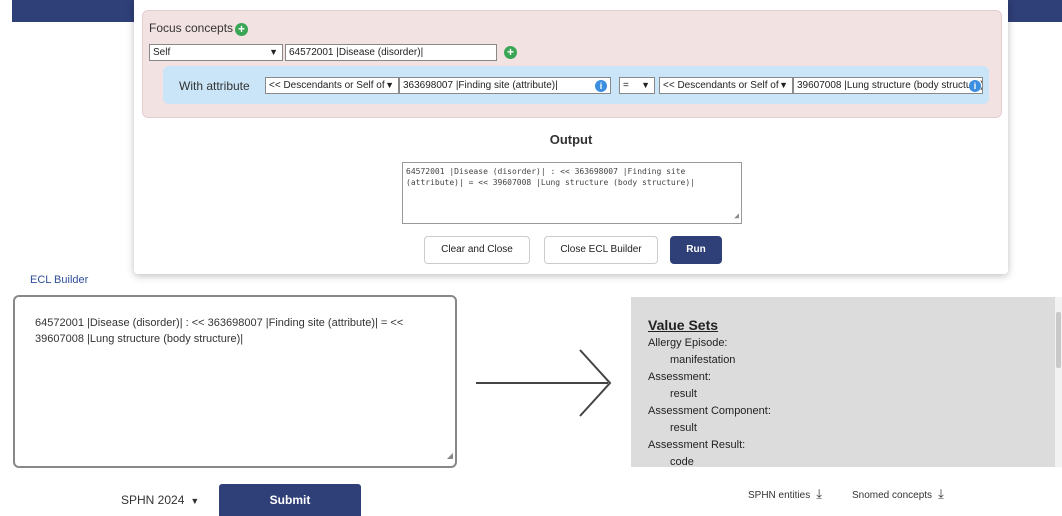 The height and width of the screenshot is (516, 1062). I want to click on list-item: Assessment:, so click(679, 377).